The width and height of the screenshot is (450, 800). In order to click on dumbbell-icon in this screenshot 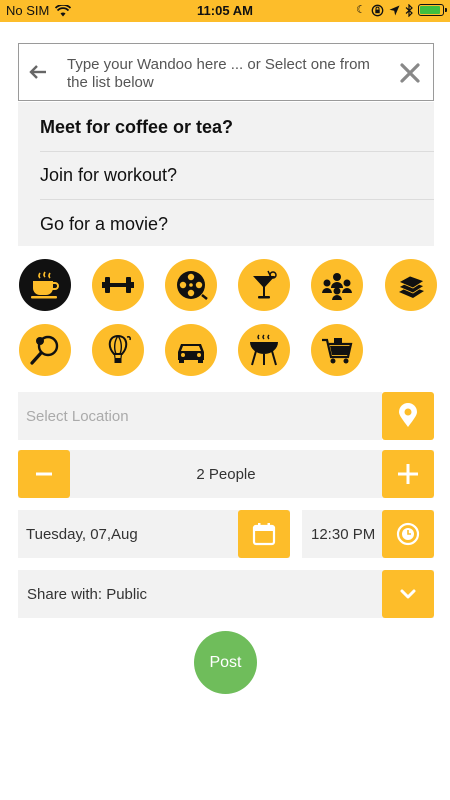, I will do `click(118, 285)`.